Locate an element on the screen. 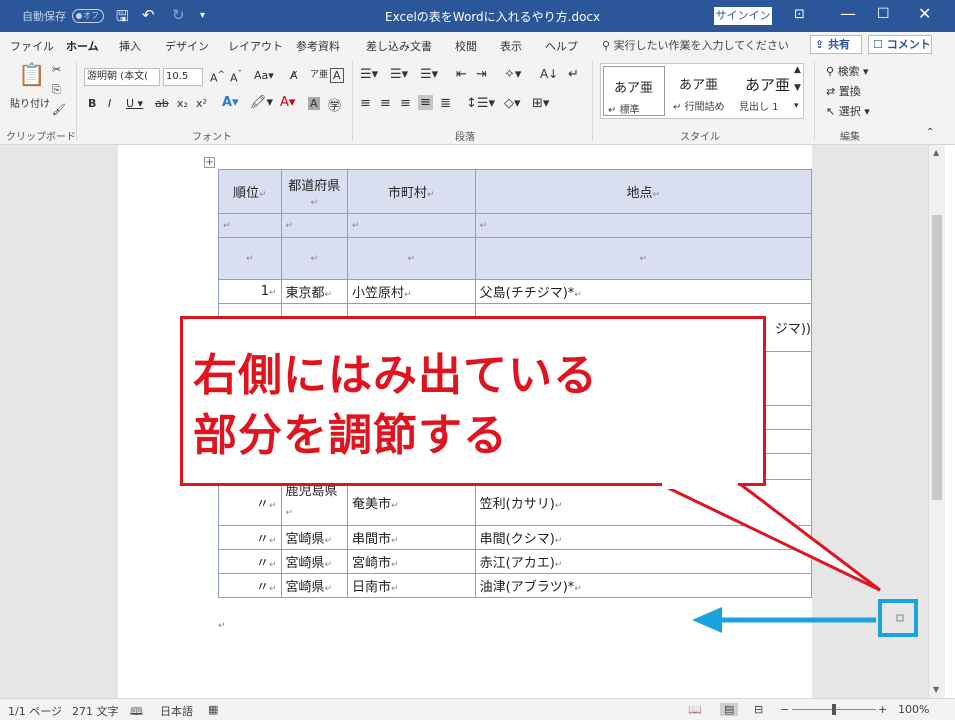 The width and height of the screenshot is (955, 720). underline-icon: U ▾ is located at coordinates (134, 103).